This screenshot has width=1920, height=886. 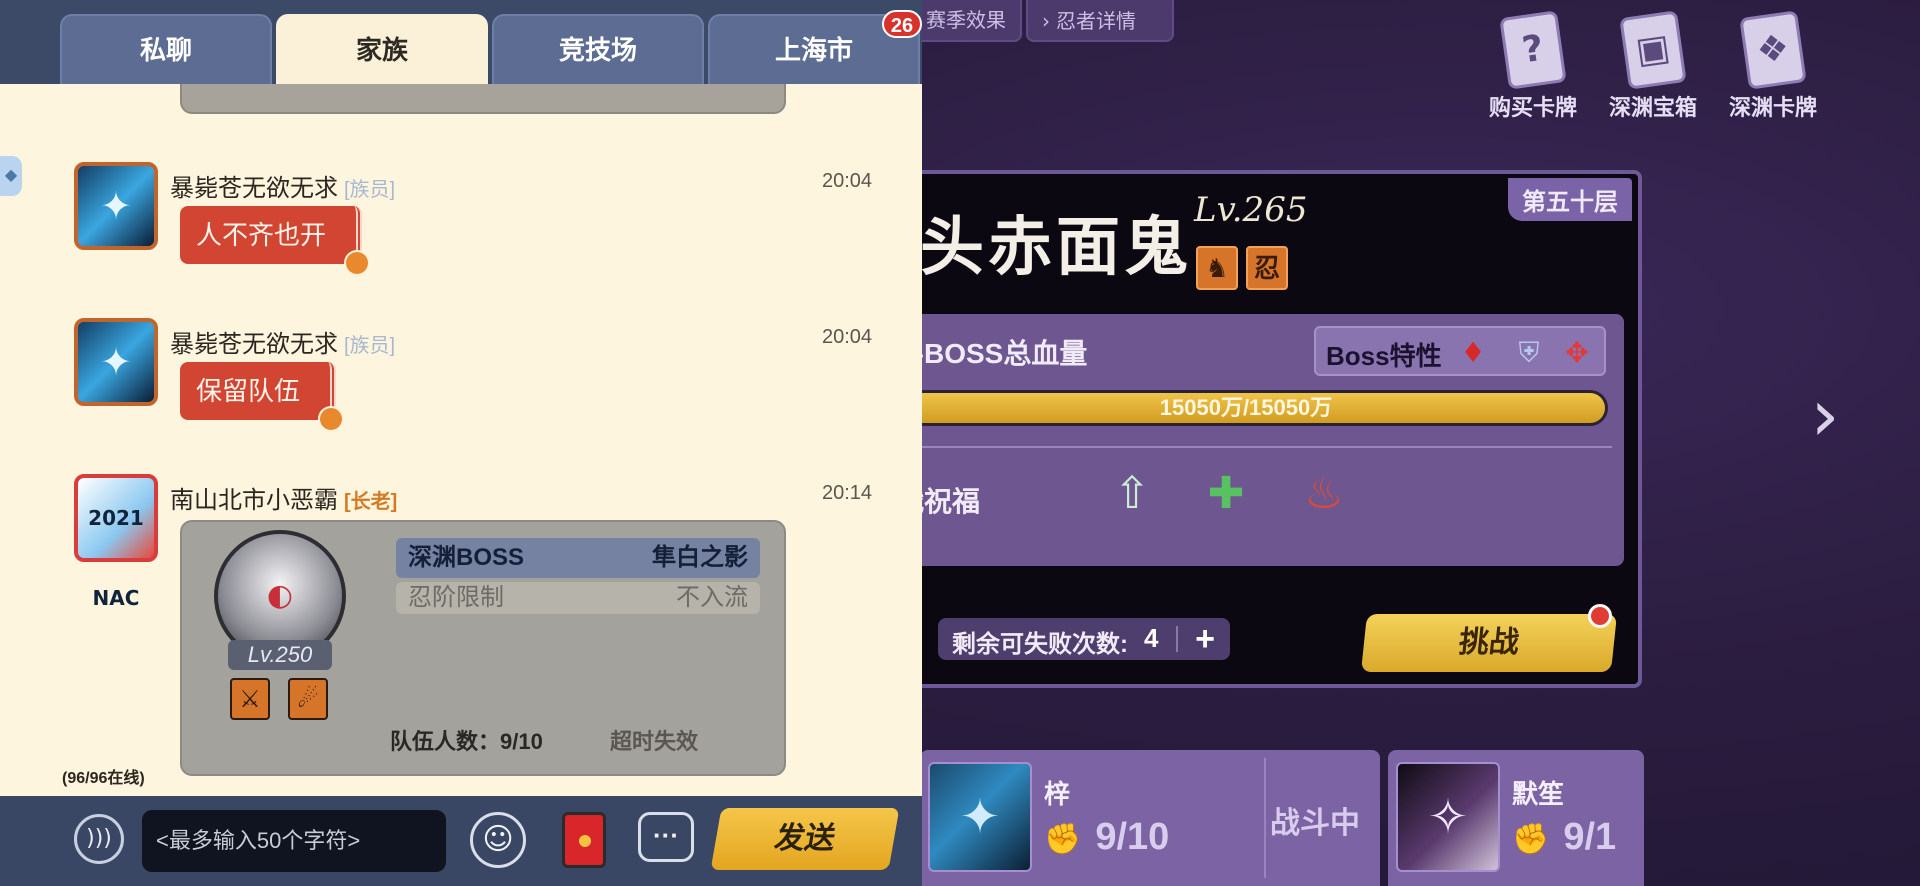 I want to click on team-card: ✦ 梓 ✊ 9/10 战斗中, so click(x=1150, y=818).